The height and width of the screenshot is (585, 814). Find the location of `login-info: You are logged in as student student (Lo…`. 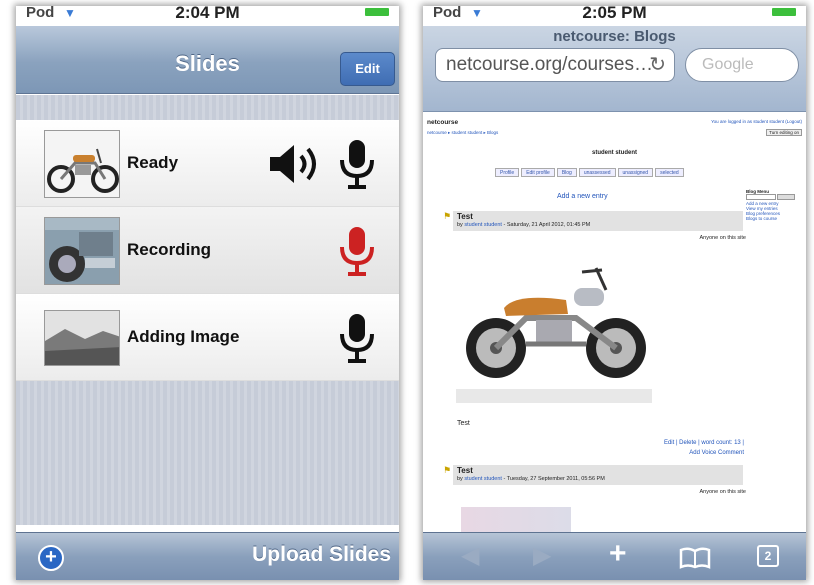

login-info: You are logged in as student student (Lo… is located at coordinates (756, 121).